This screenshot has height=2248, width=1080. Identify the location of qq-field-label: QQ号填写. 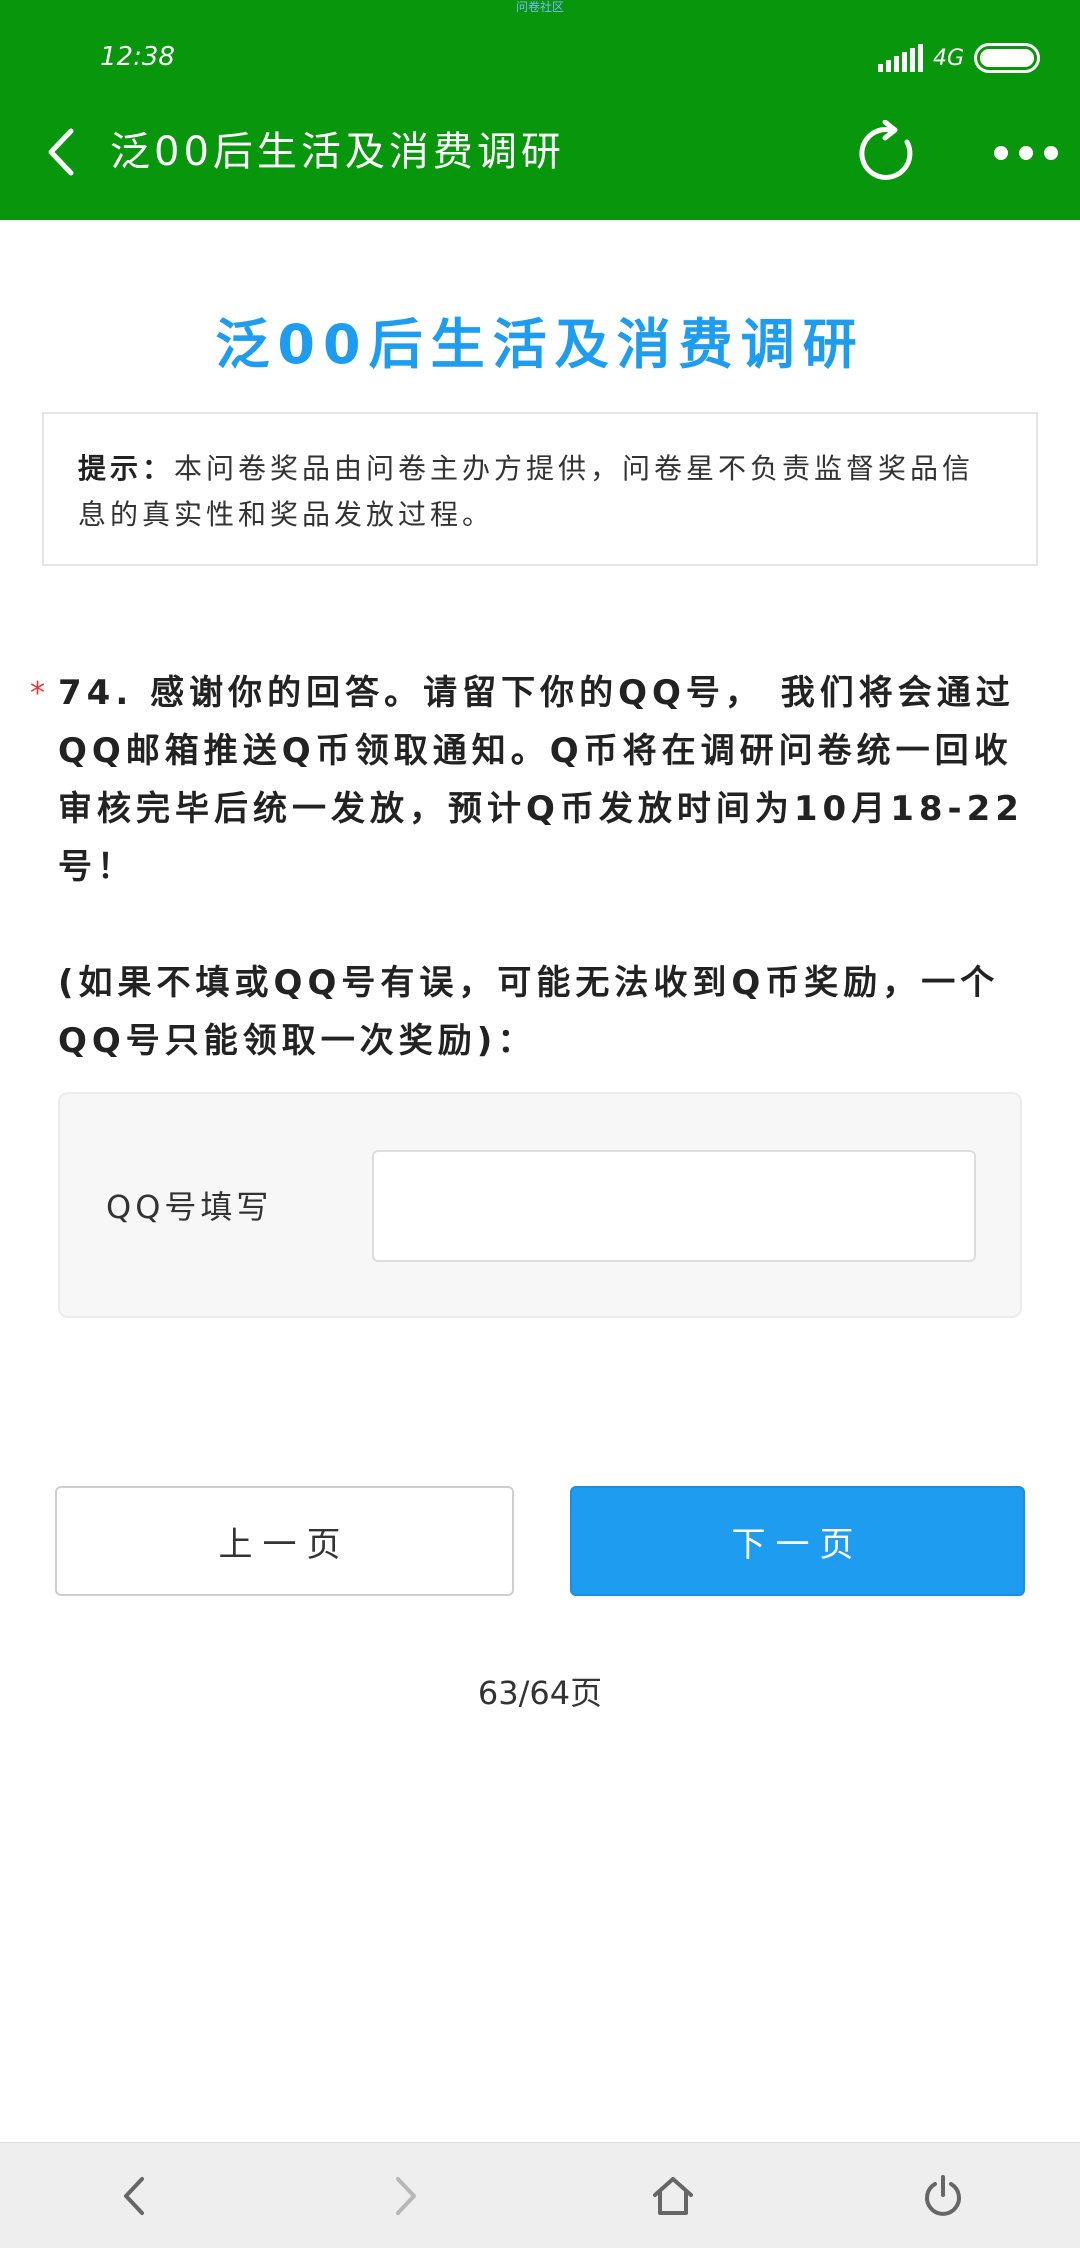
(189, 1207).